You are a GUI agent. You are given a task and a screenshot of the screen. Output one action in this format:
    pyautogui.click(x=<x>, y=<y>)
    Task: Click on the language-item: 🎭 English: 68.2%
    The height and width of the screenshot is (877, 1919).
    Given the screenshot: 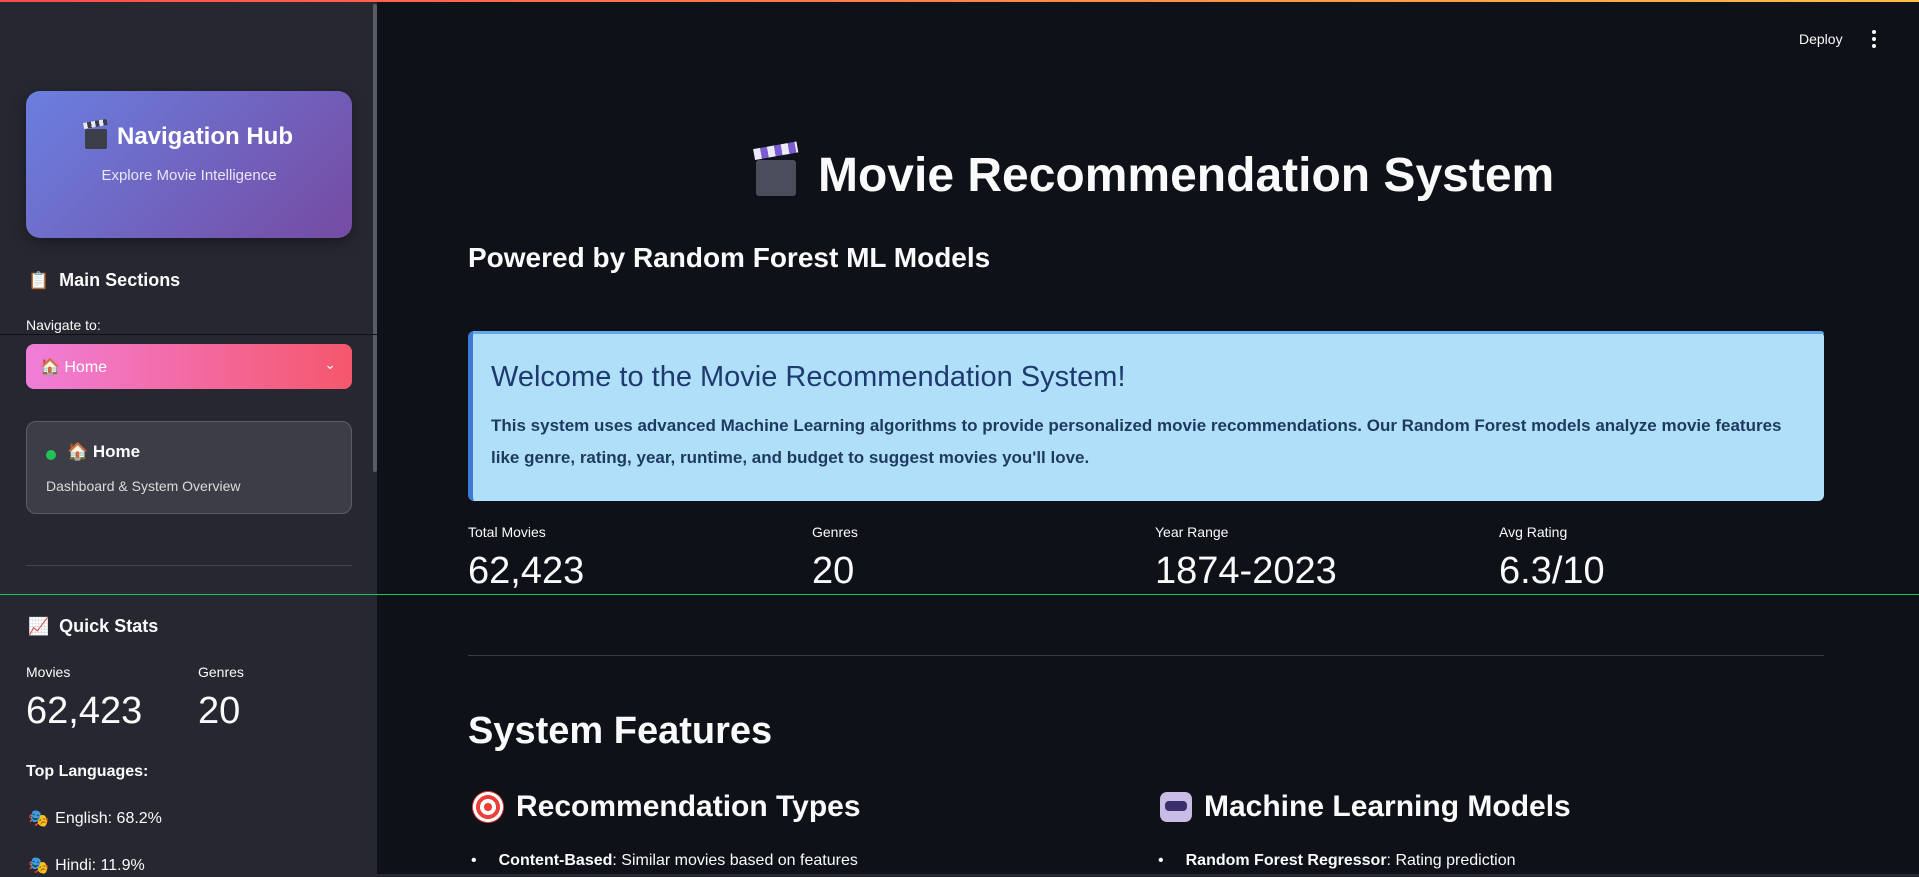 What is the action you would take?
    pyautogui.click(x=95, y=819)
    